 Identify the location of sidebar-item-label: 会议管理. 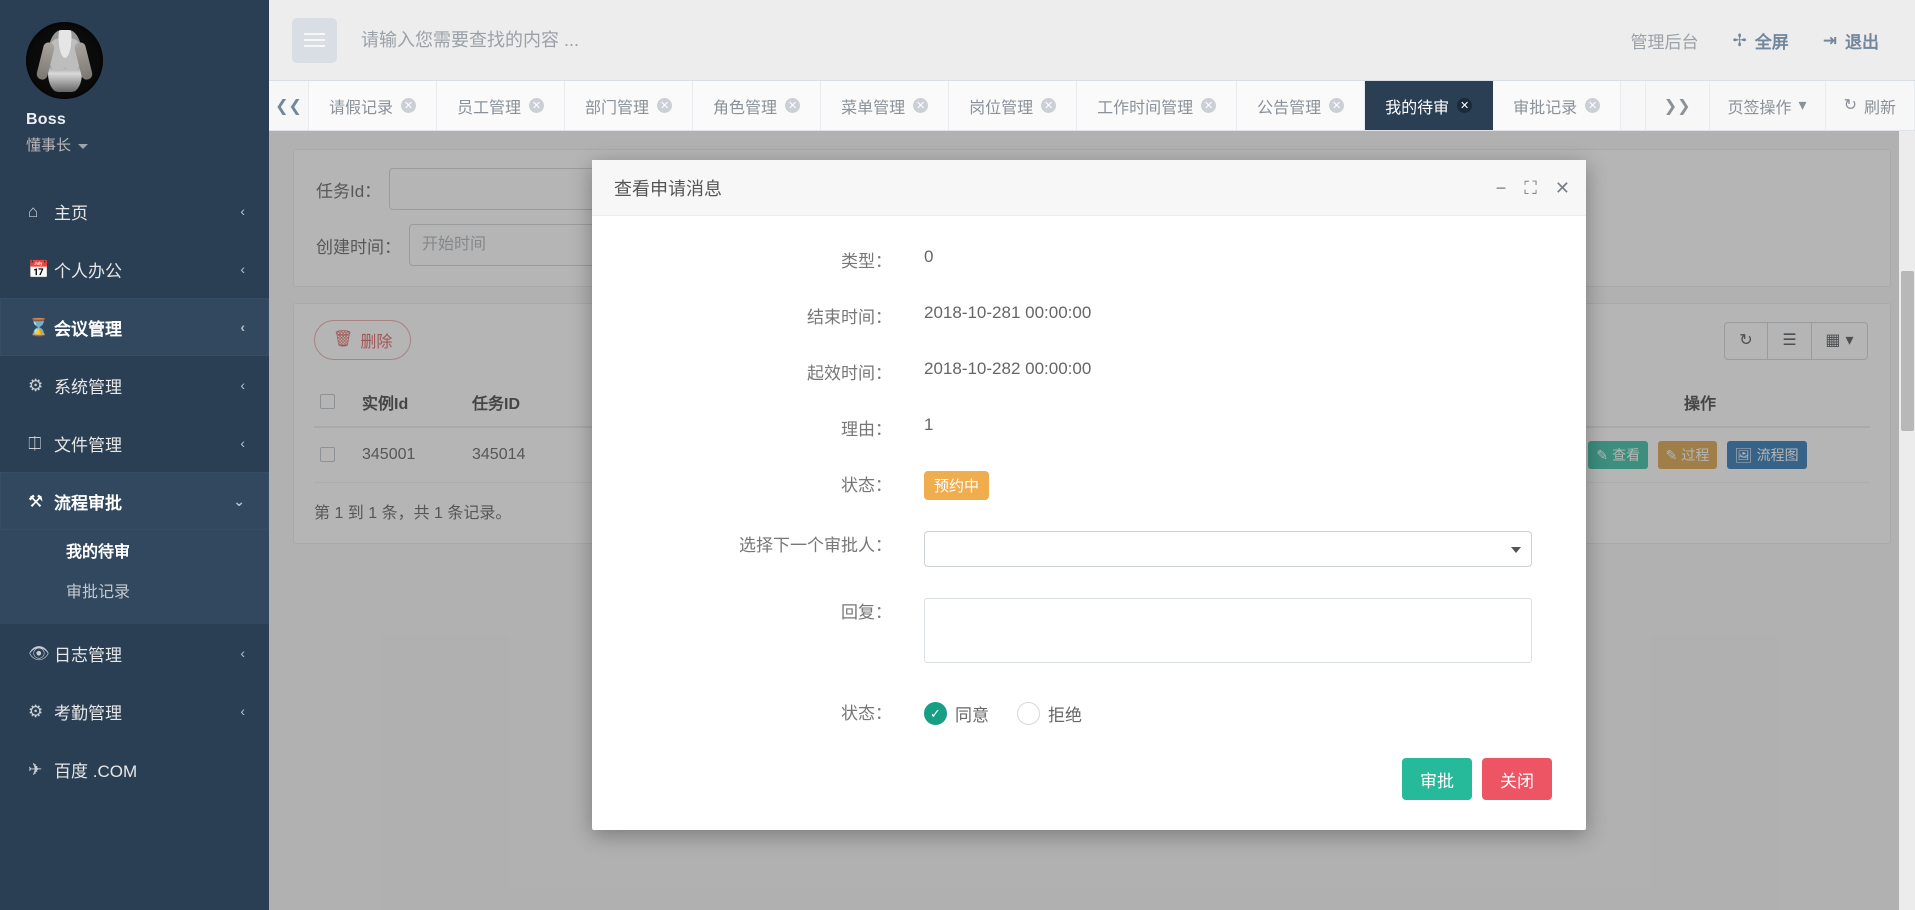
(88, 329).